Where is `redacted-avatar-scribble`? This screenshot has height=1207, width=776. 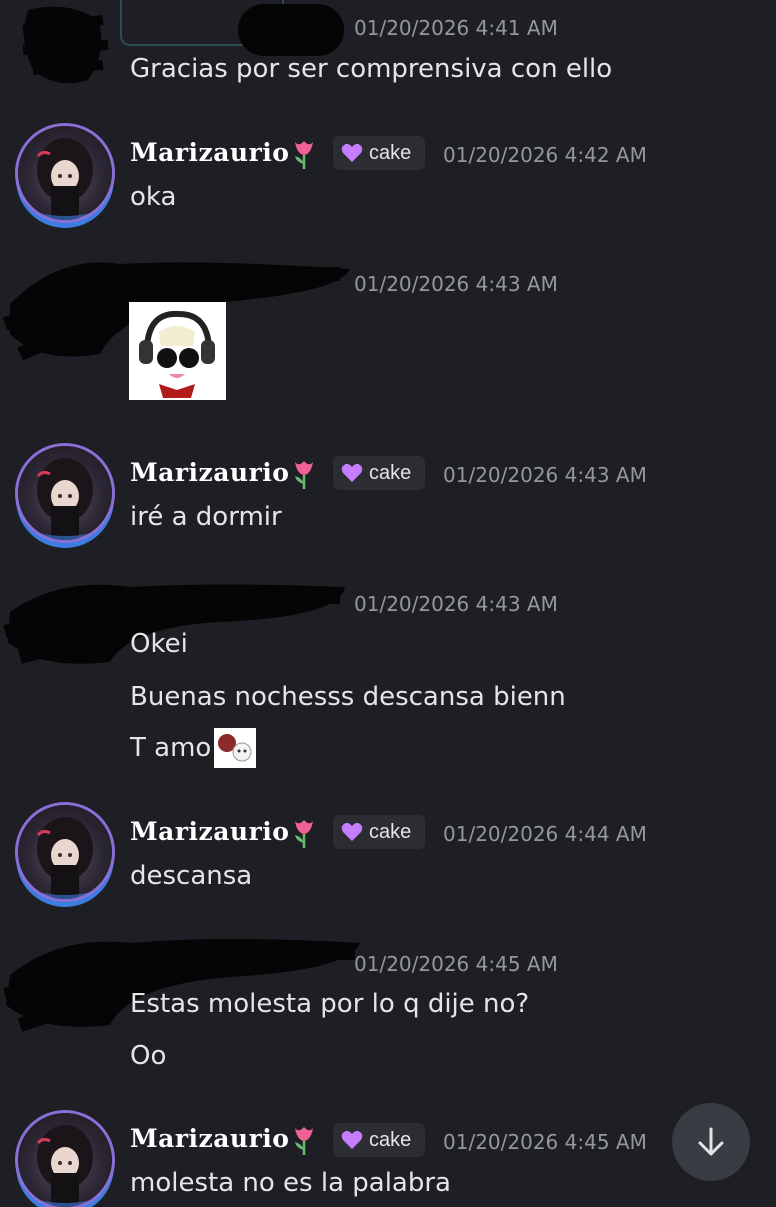 redacted-avatar-scribble is located at coordinates (65, 45).